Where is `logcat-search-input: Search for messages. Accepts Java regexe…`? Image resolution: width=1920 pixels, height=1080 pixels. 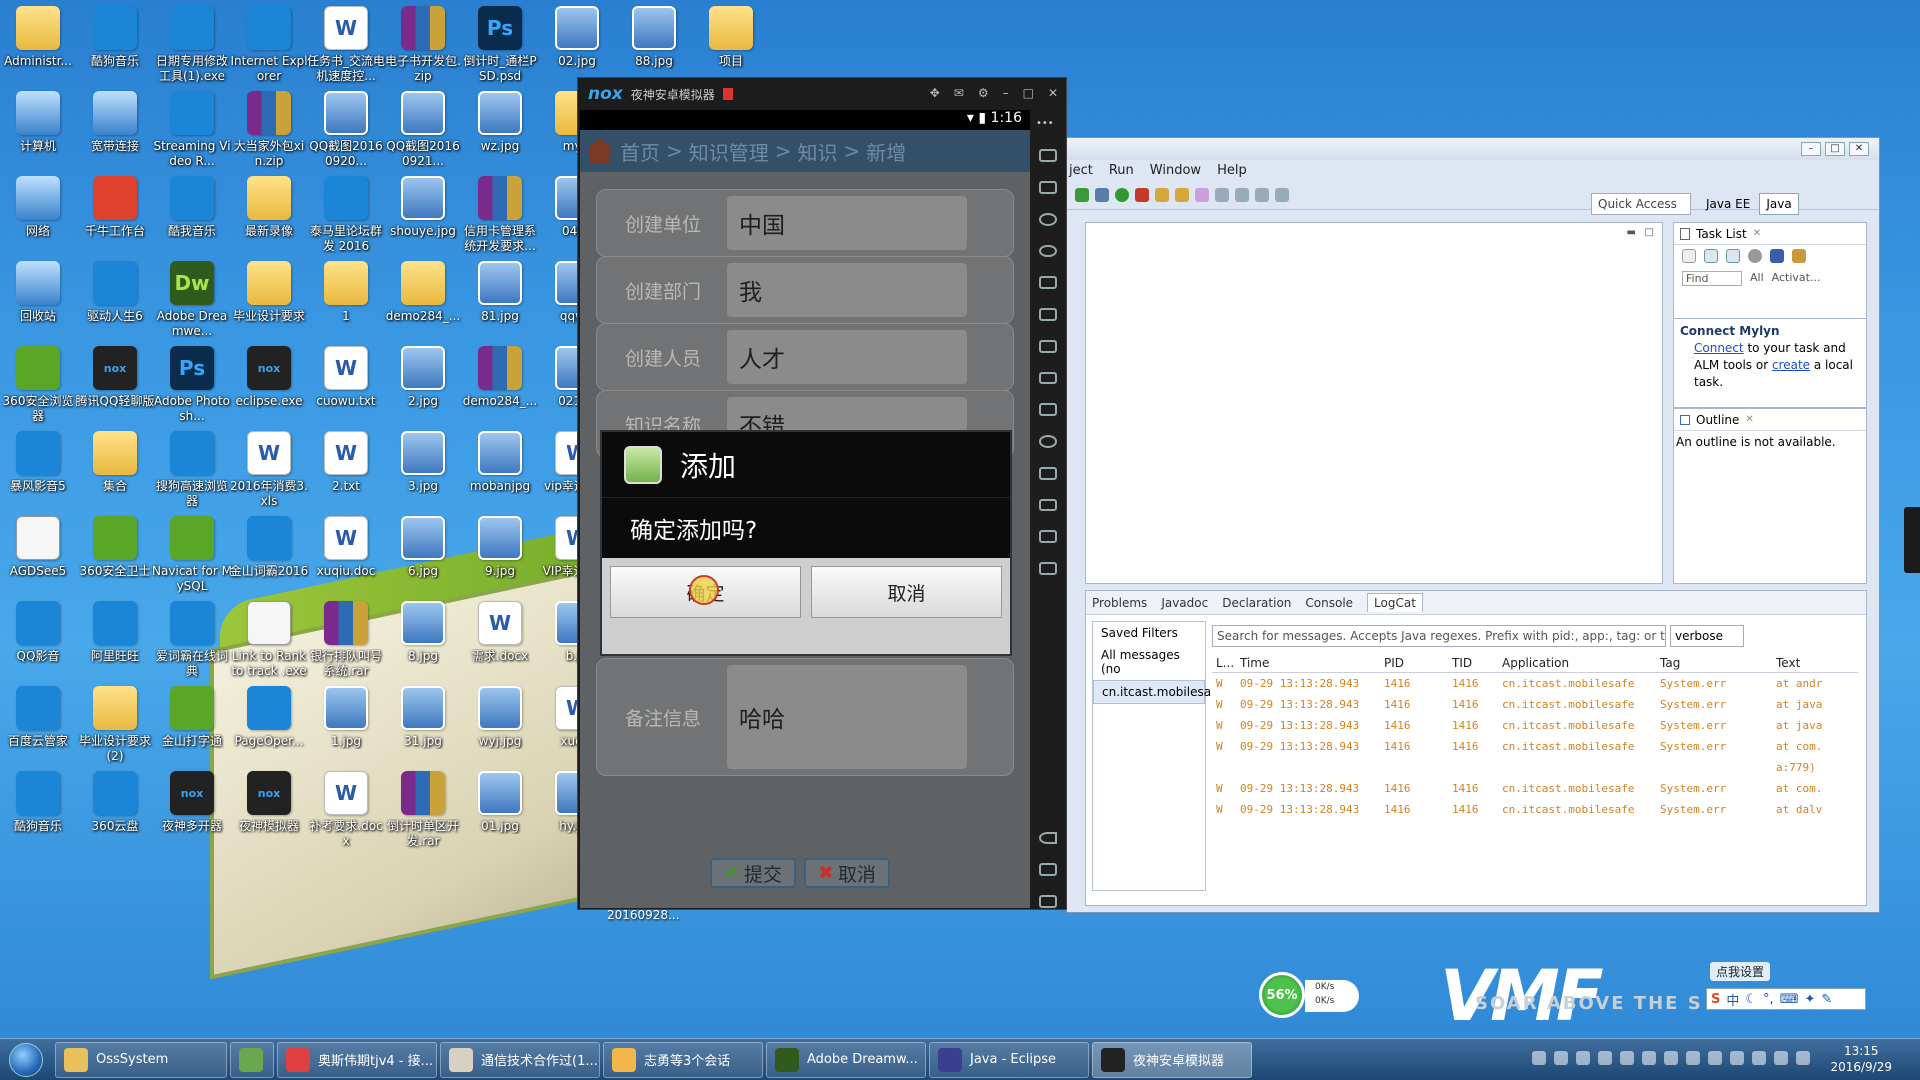 logcat-search-input: Search for messages. Accepts Java regexe… is located at coordinates (1439, 636).